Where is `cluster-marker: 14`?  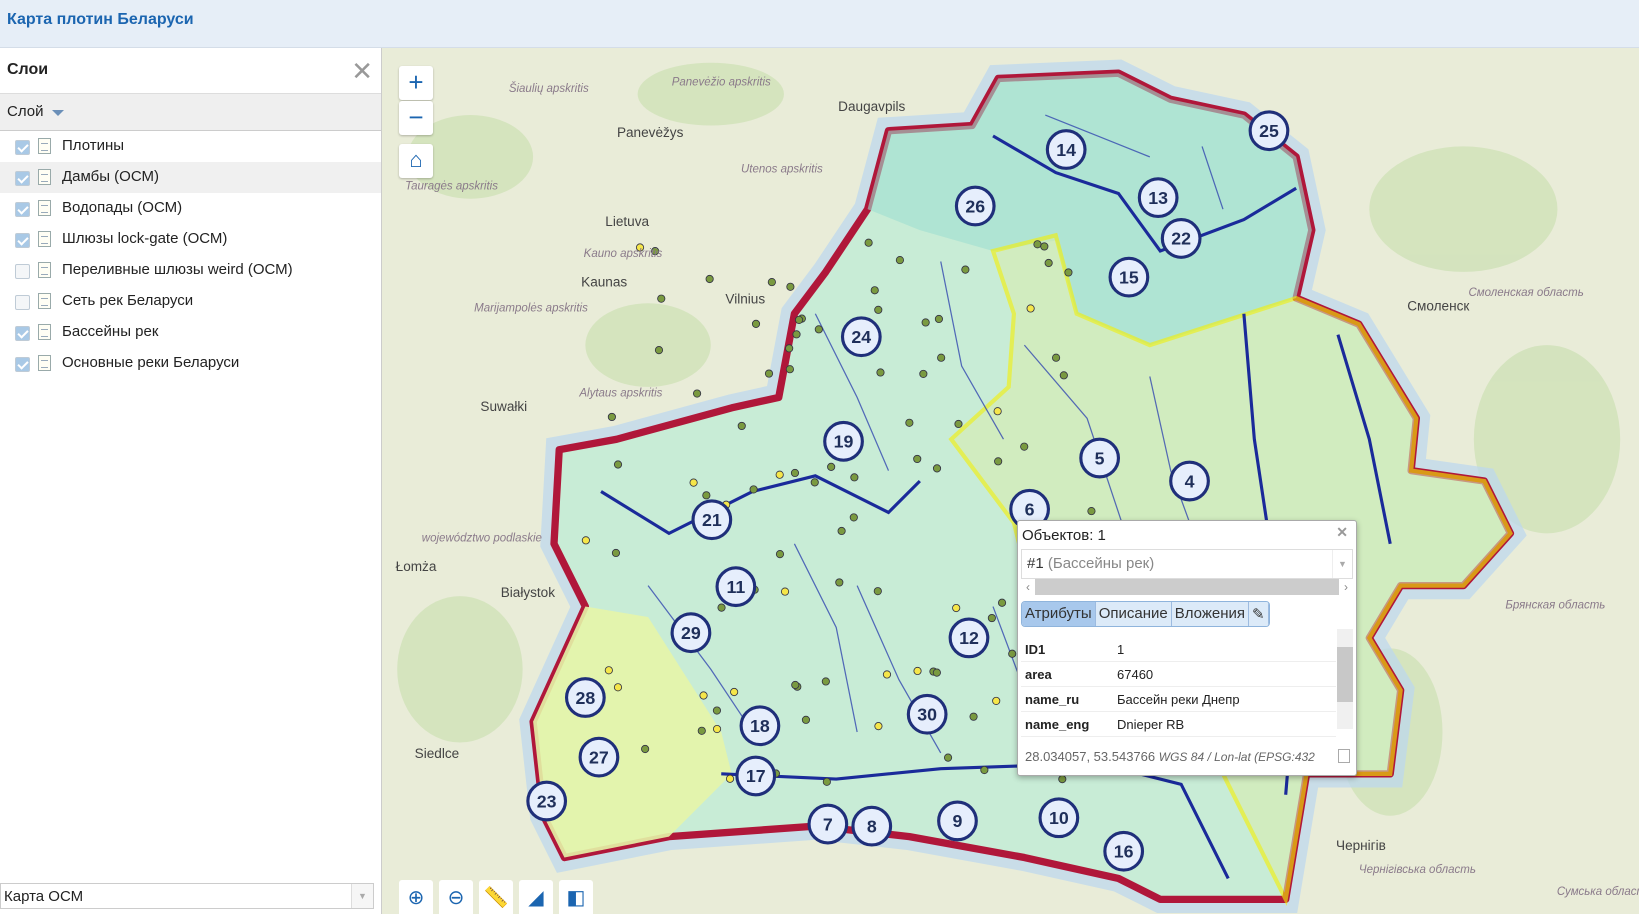 cluster-marker: 14 is located at coordinates (1066, 149).